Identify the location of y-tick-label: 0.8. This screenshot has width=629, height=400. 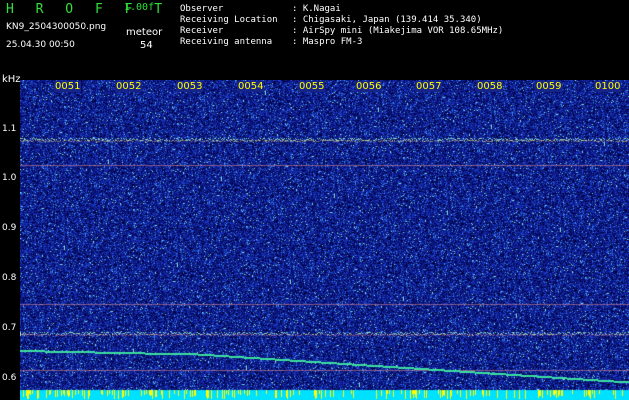
(9, 278).